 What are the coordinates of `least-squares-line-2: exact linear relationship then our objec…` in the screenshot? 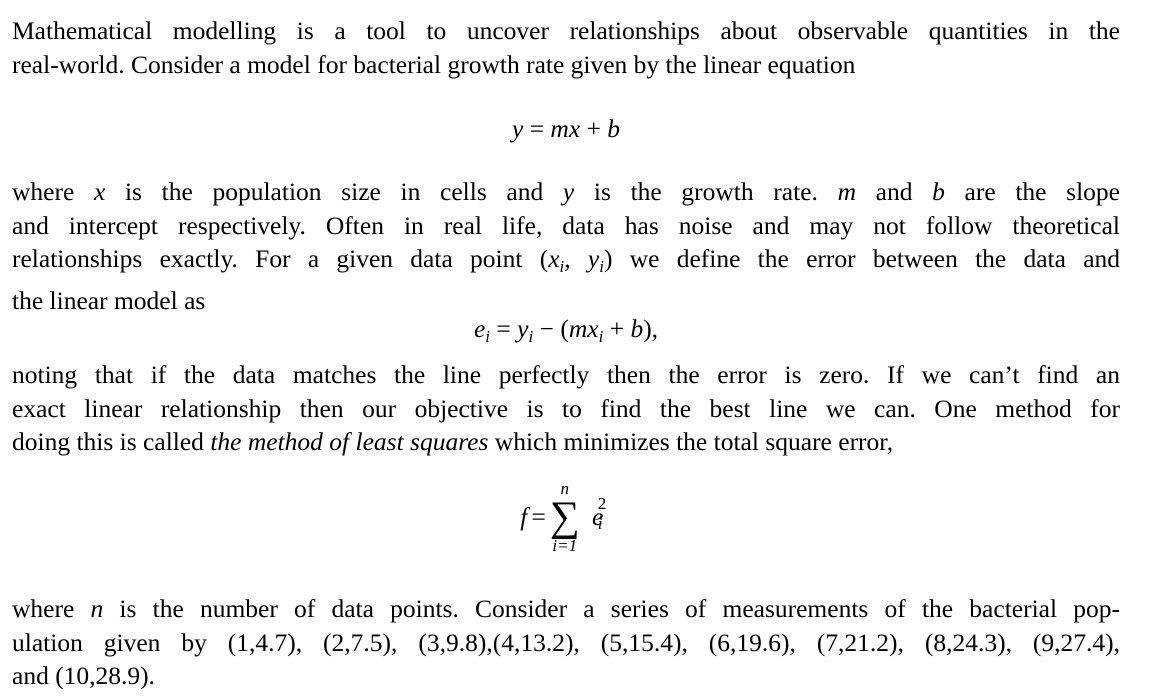 It's located at (566, 408).